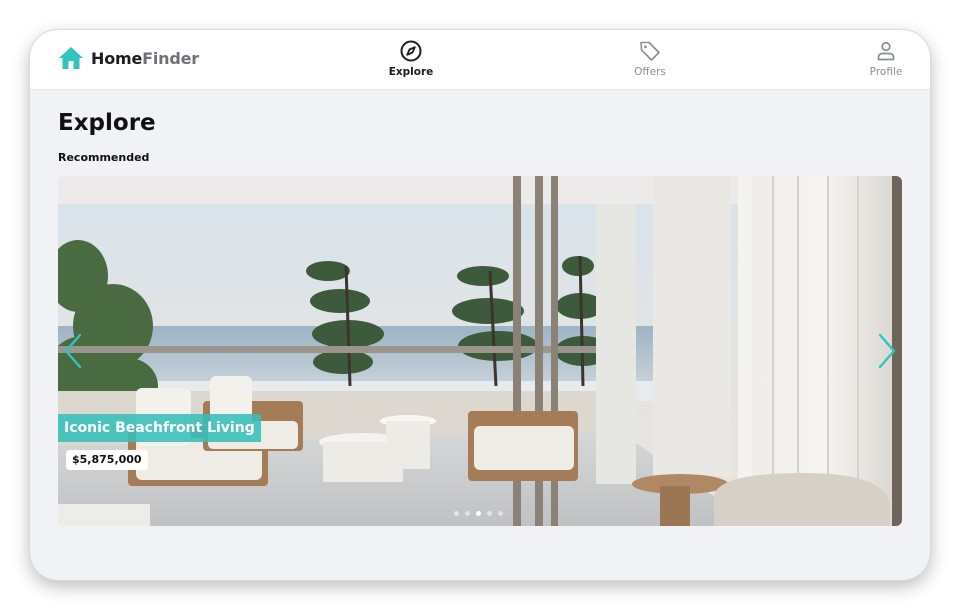  Describe the element at coordinates (480, 60) in the screenshot. I see `top-navigation-bar: HomeFinder Explore Offers Profile` at that location.